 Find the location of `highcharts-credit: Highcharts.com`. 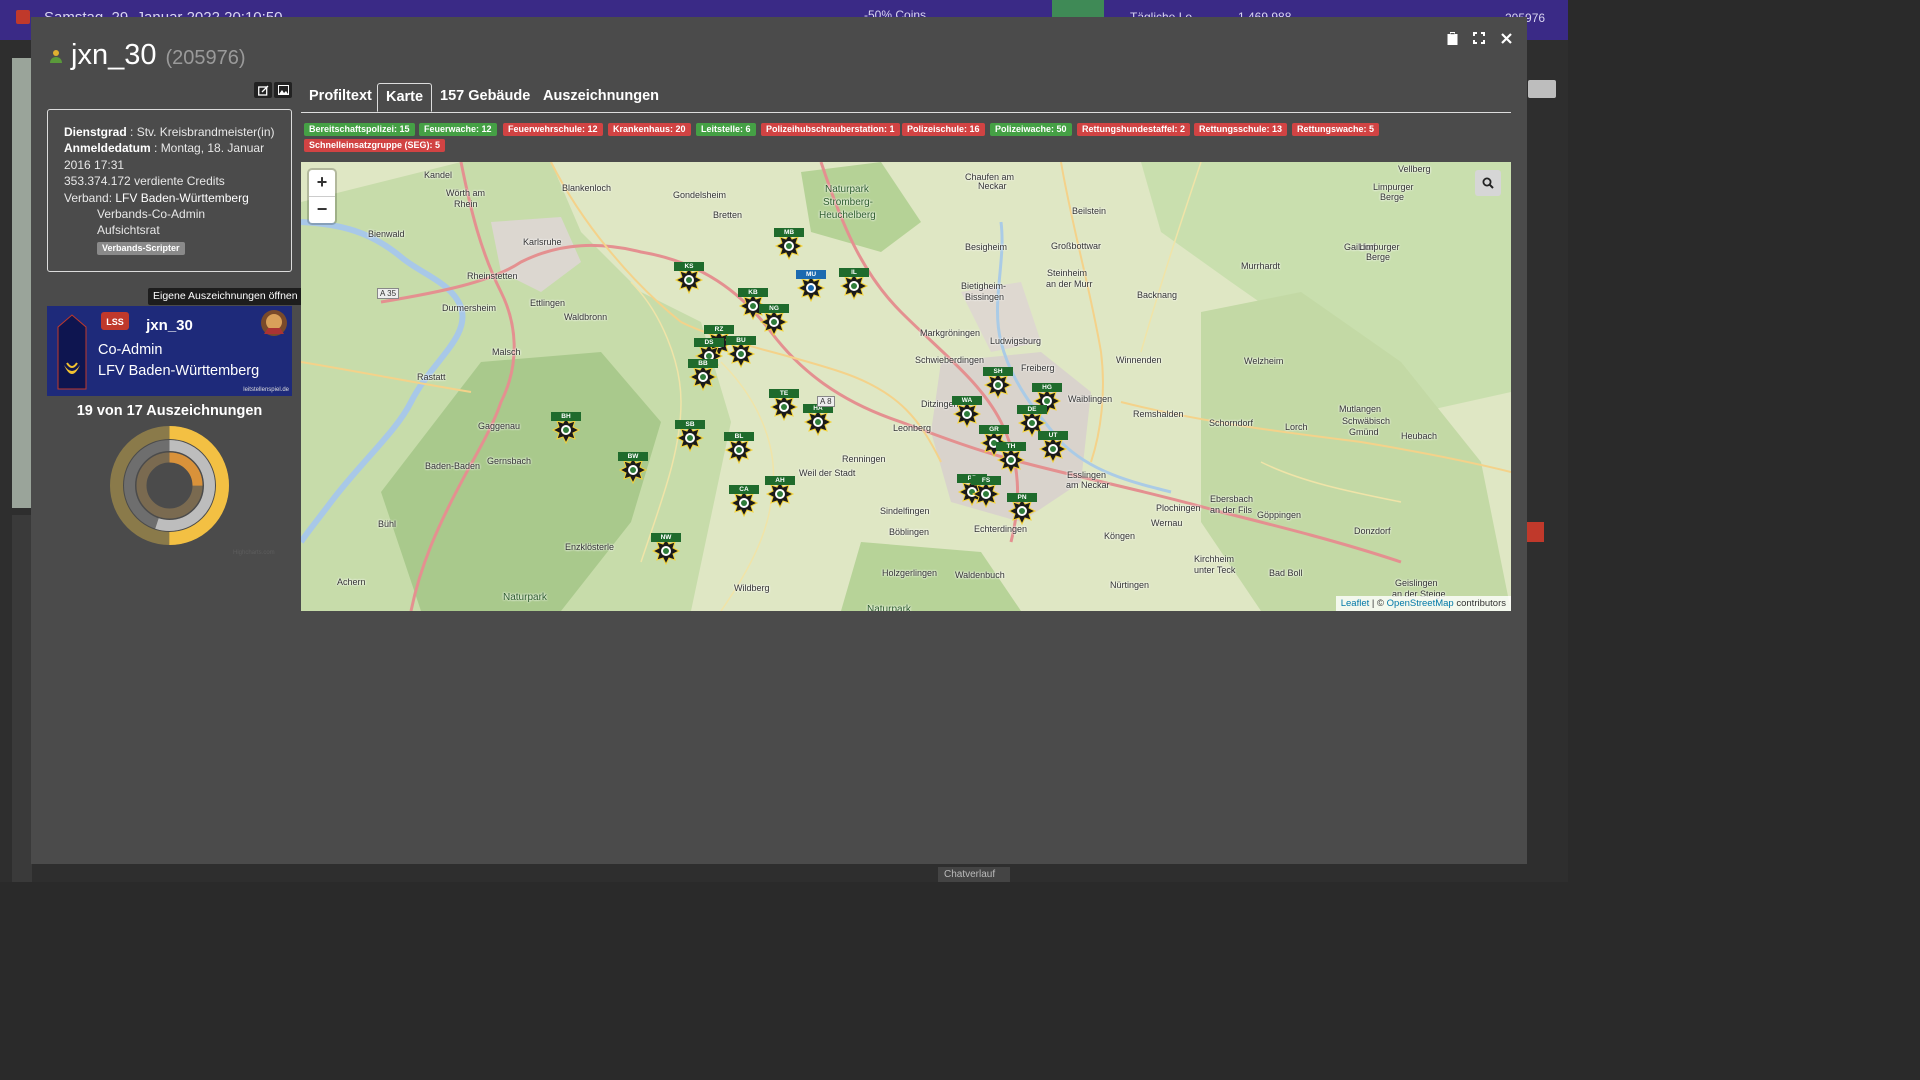

highcharts-credit: Highcharts.com is located at coordinates (254, 553).